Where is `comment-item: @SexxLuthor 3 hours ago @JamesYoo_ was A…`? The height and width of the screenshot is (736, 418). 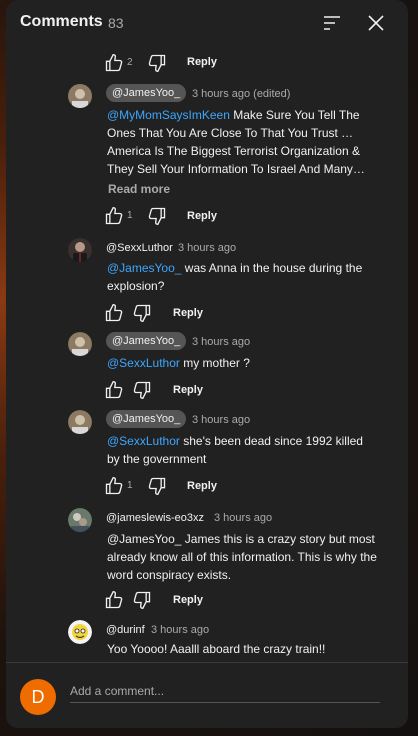 comment-item: @SexxLuthor 3 hours ago @JamesYoo_ was A… is located at coordinates (207, 279).